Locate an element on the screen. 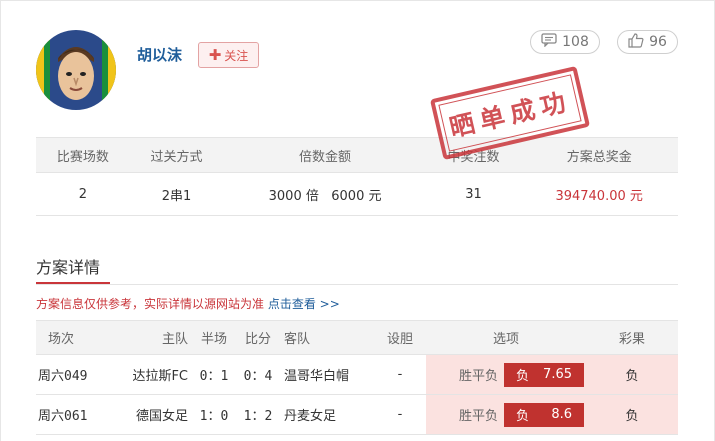 This screenshot has width=715, height=441. summary-matches: 2 is located at coordinates (83, 194).